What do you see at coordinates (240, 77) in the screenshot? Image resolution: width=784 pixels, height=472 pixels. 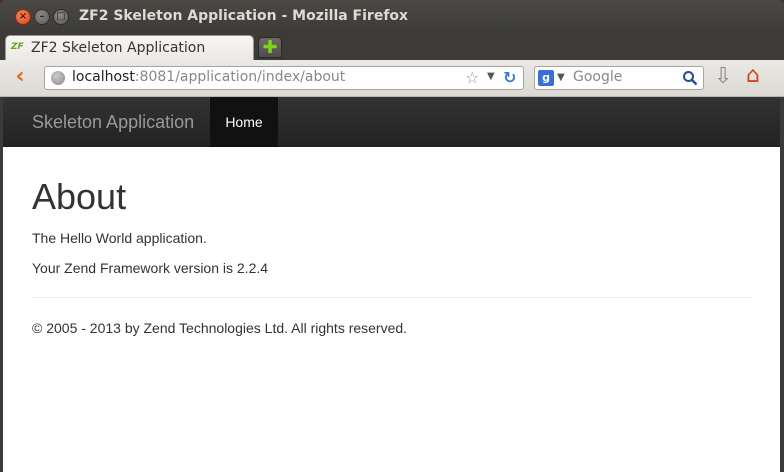 I see `url-path: :8081/application/index/about` at bounding box center [240, 77].